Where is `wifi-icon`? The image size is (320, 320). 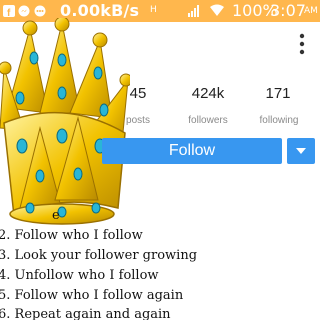
wifi-icon is located at coordinates (217, 10).